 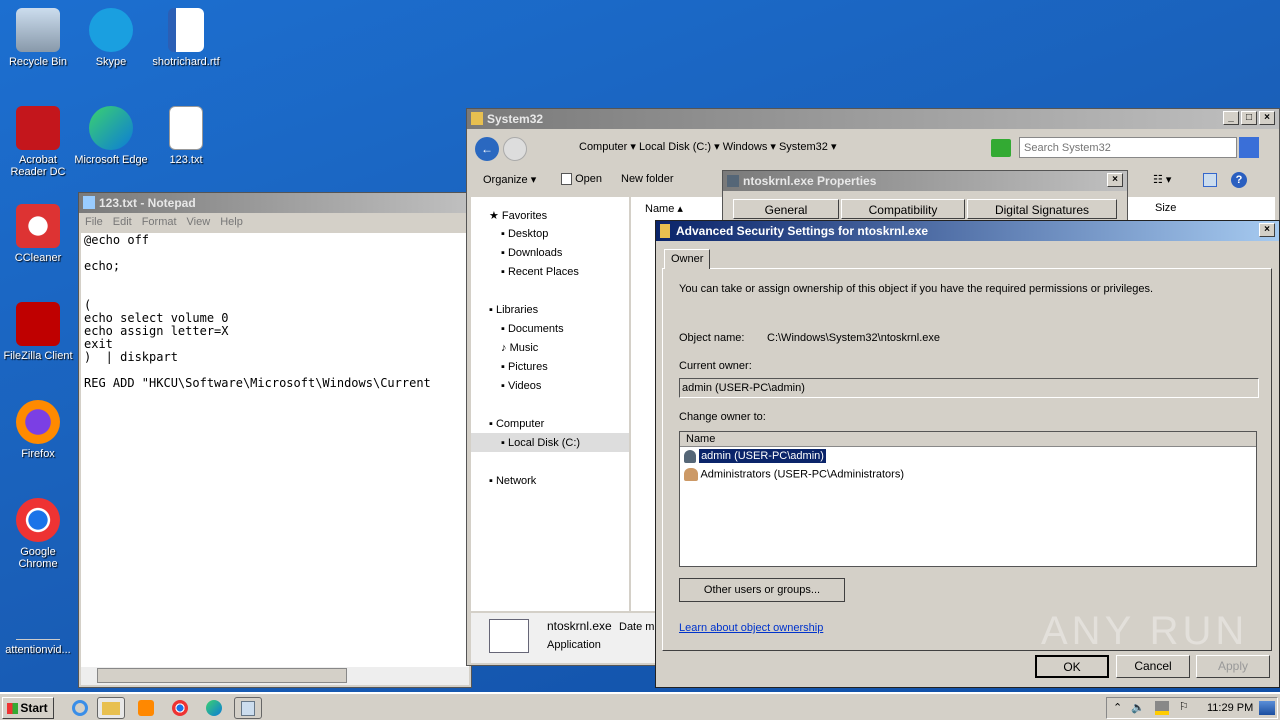 I want to click on minimize-button: _, so click(x=1231, y=118).